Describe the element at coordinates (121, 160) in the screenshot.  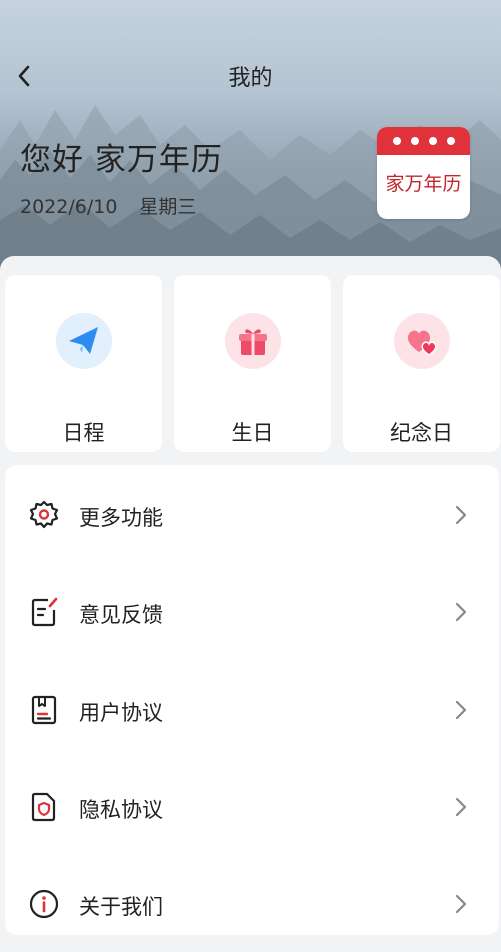
I see `greeting-text: 您好 家万年历` at that location.